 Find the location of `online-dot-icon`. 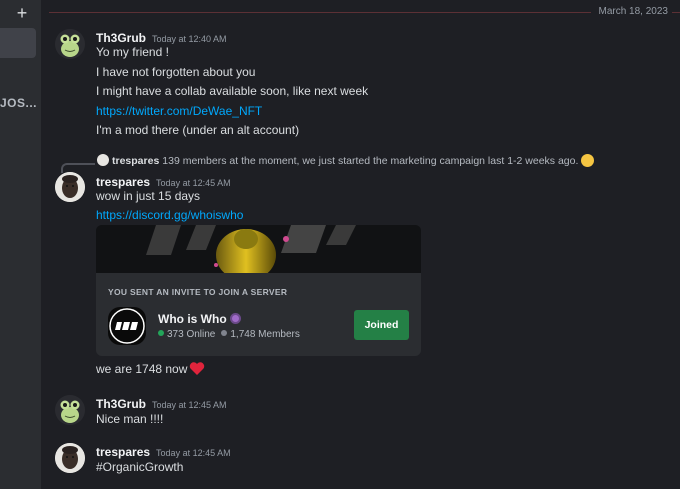

online-dot-icon is located at coordinates (161, 333).